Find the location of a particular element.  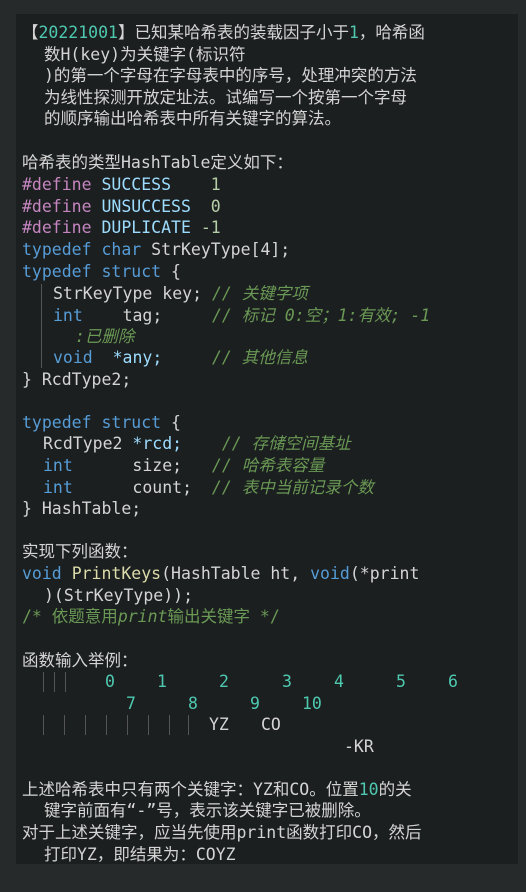

example-index-2: 2 is located at coordinates (224, 681).